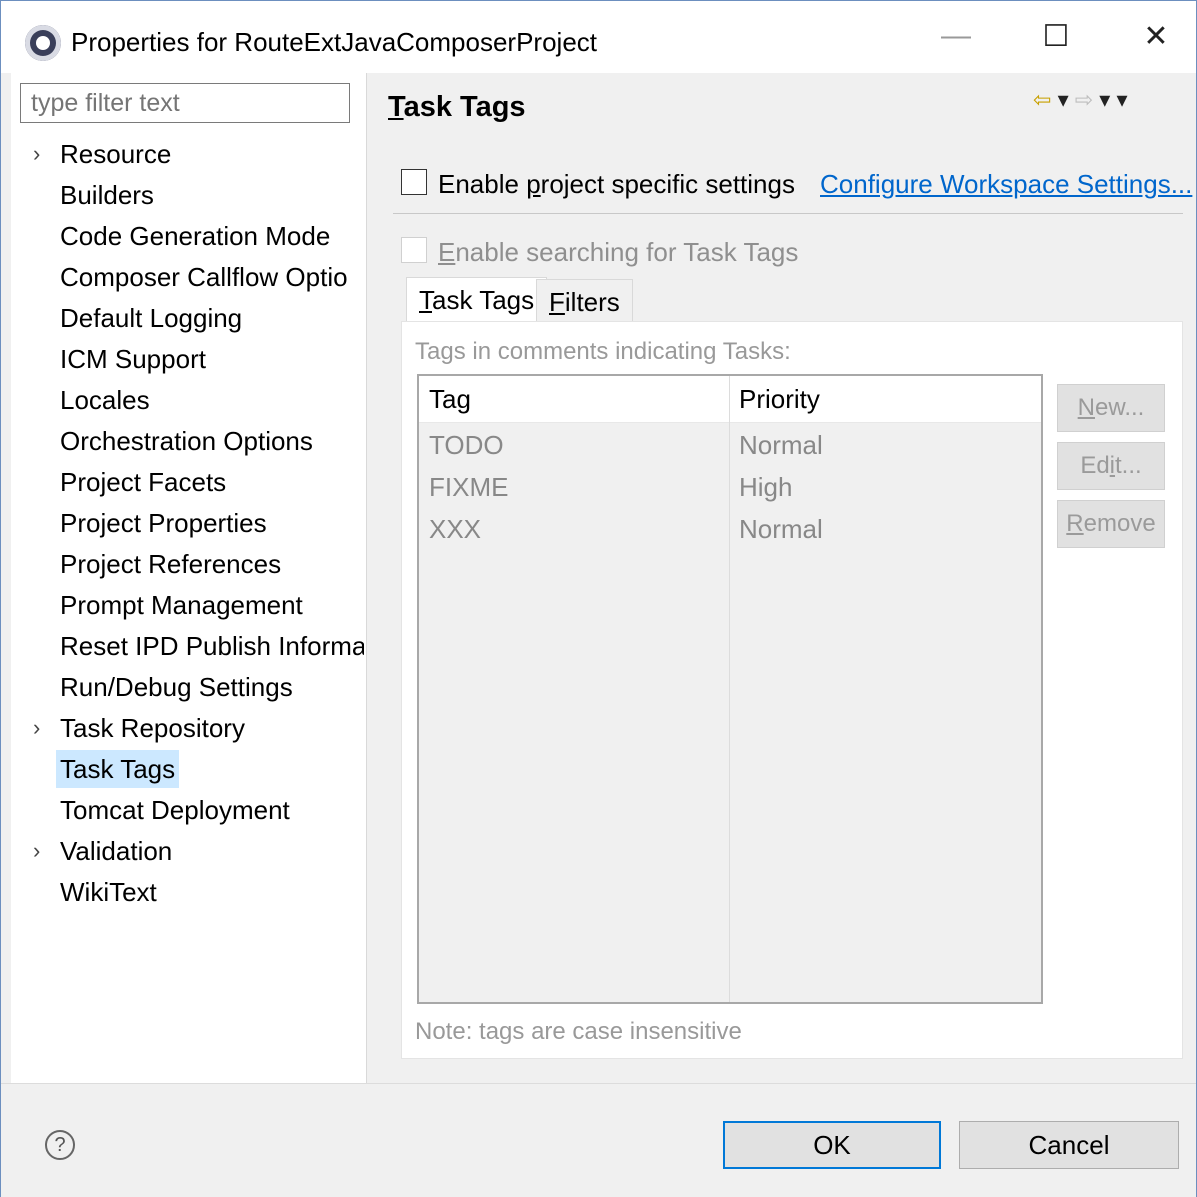 The width and height of the screenshot is (1197, 1197). What do you see at coordinates (108, 892) in the screenshot?
I see `tree-item-wikitext: WikiText` at bounding box center [108, 892].